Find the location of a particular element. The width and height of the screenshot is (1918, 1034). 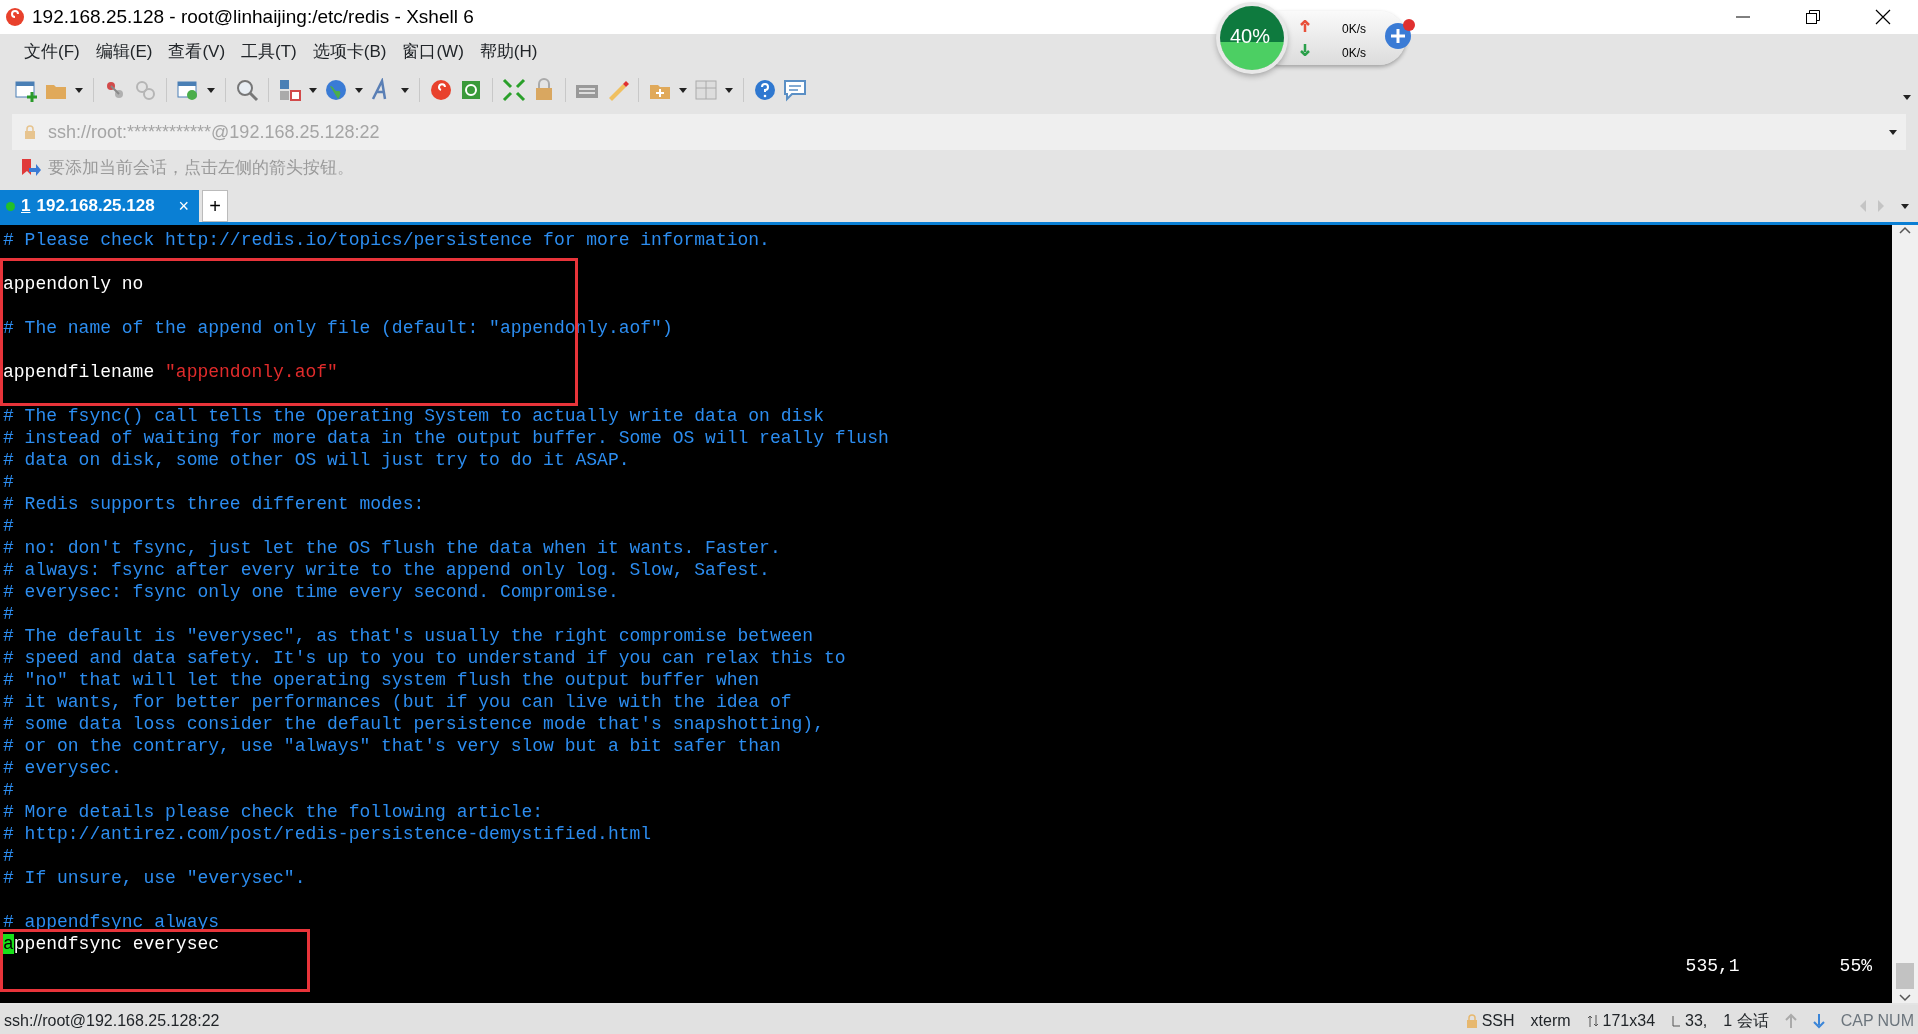

config-line: appendonly no is located at coordinates (73, 284).